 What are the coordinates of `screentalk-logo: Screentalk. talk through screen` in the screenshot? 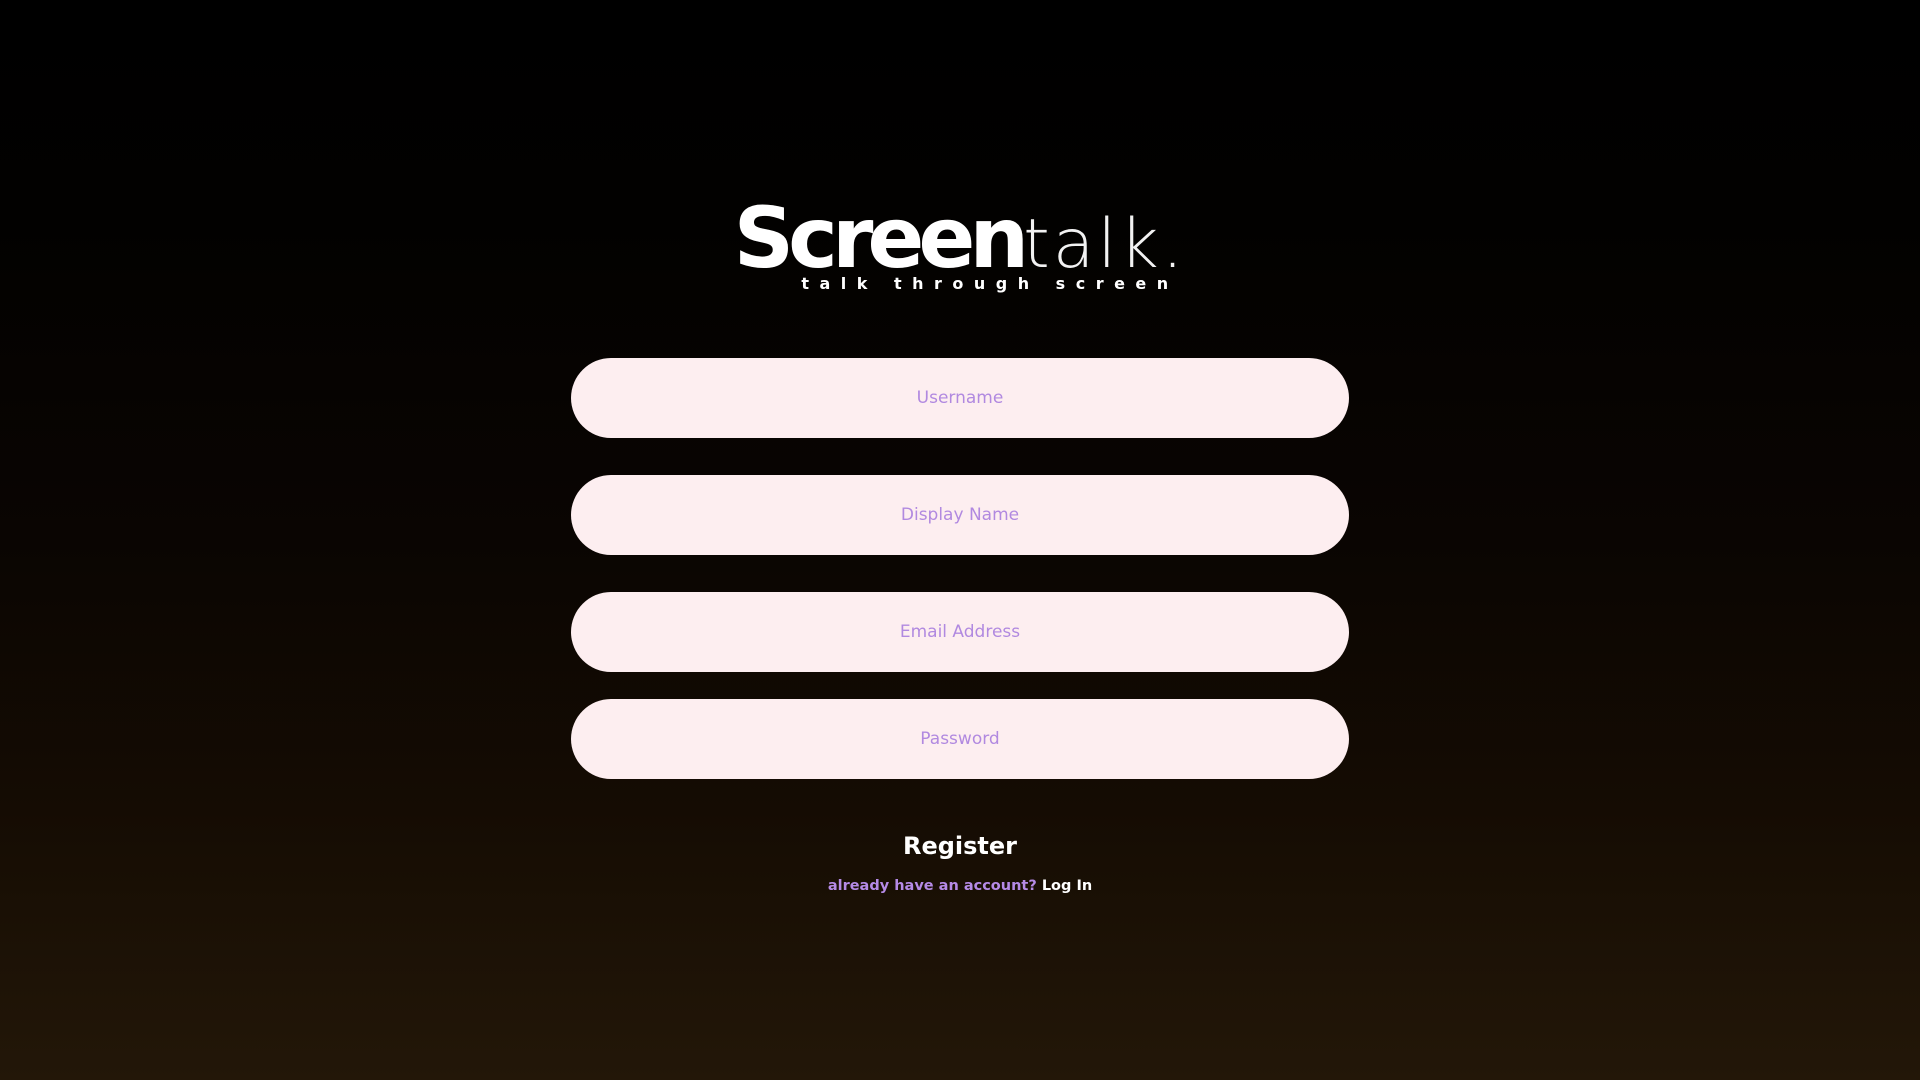 It's located at (960, 246).